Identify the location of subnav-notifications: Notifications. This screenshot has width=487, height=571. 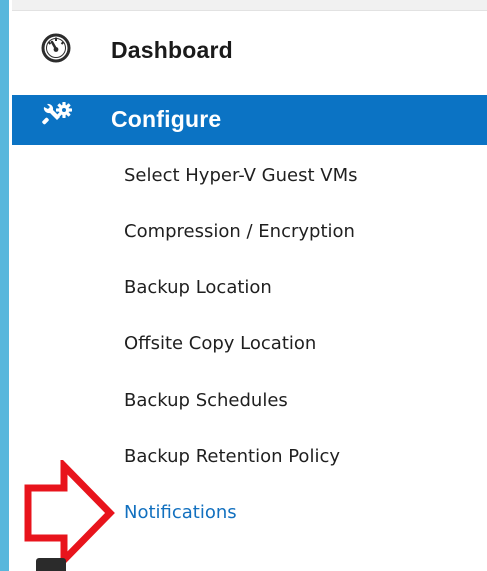
(180, 513).